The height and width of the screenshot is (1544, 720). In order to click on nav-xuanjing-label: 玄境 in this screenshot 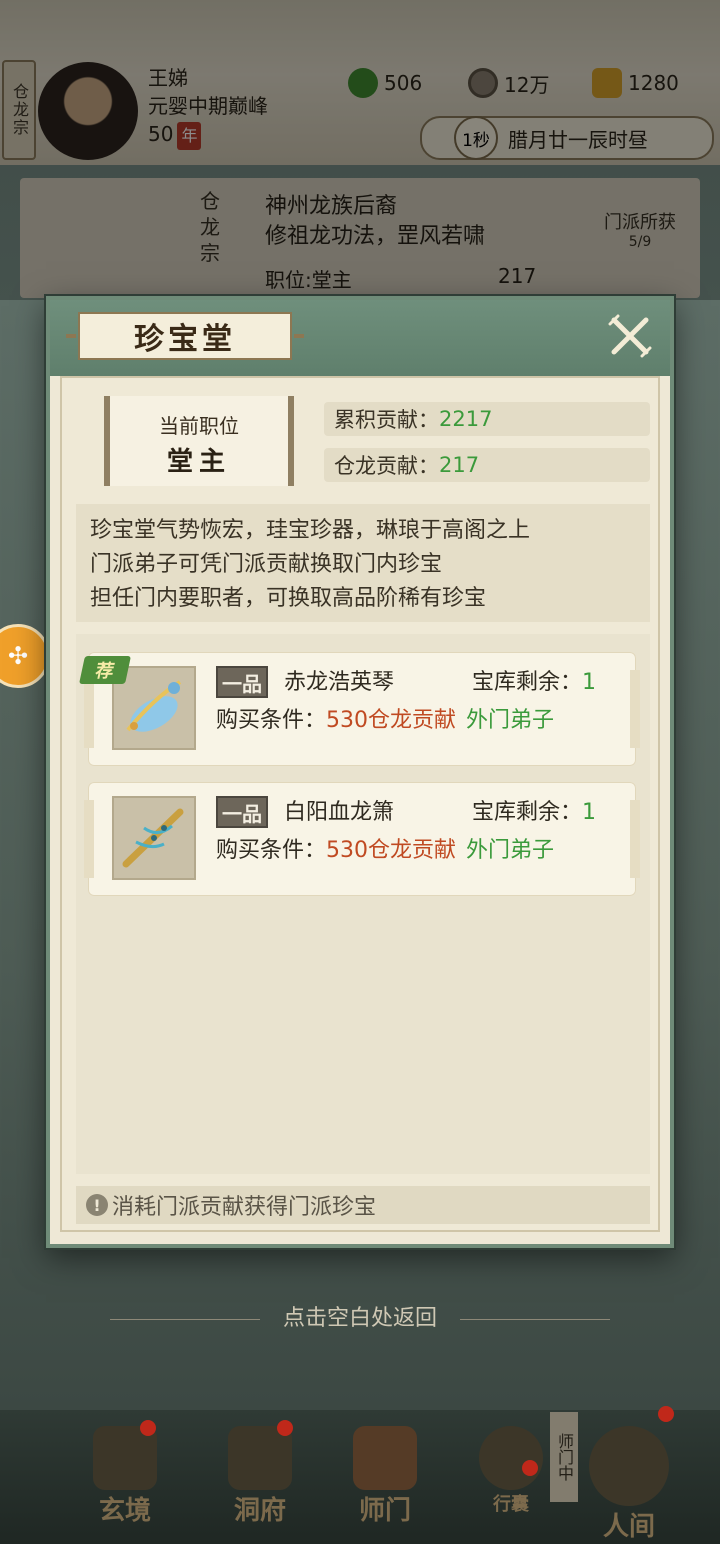, I will do `click(124, 1511)`.